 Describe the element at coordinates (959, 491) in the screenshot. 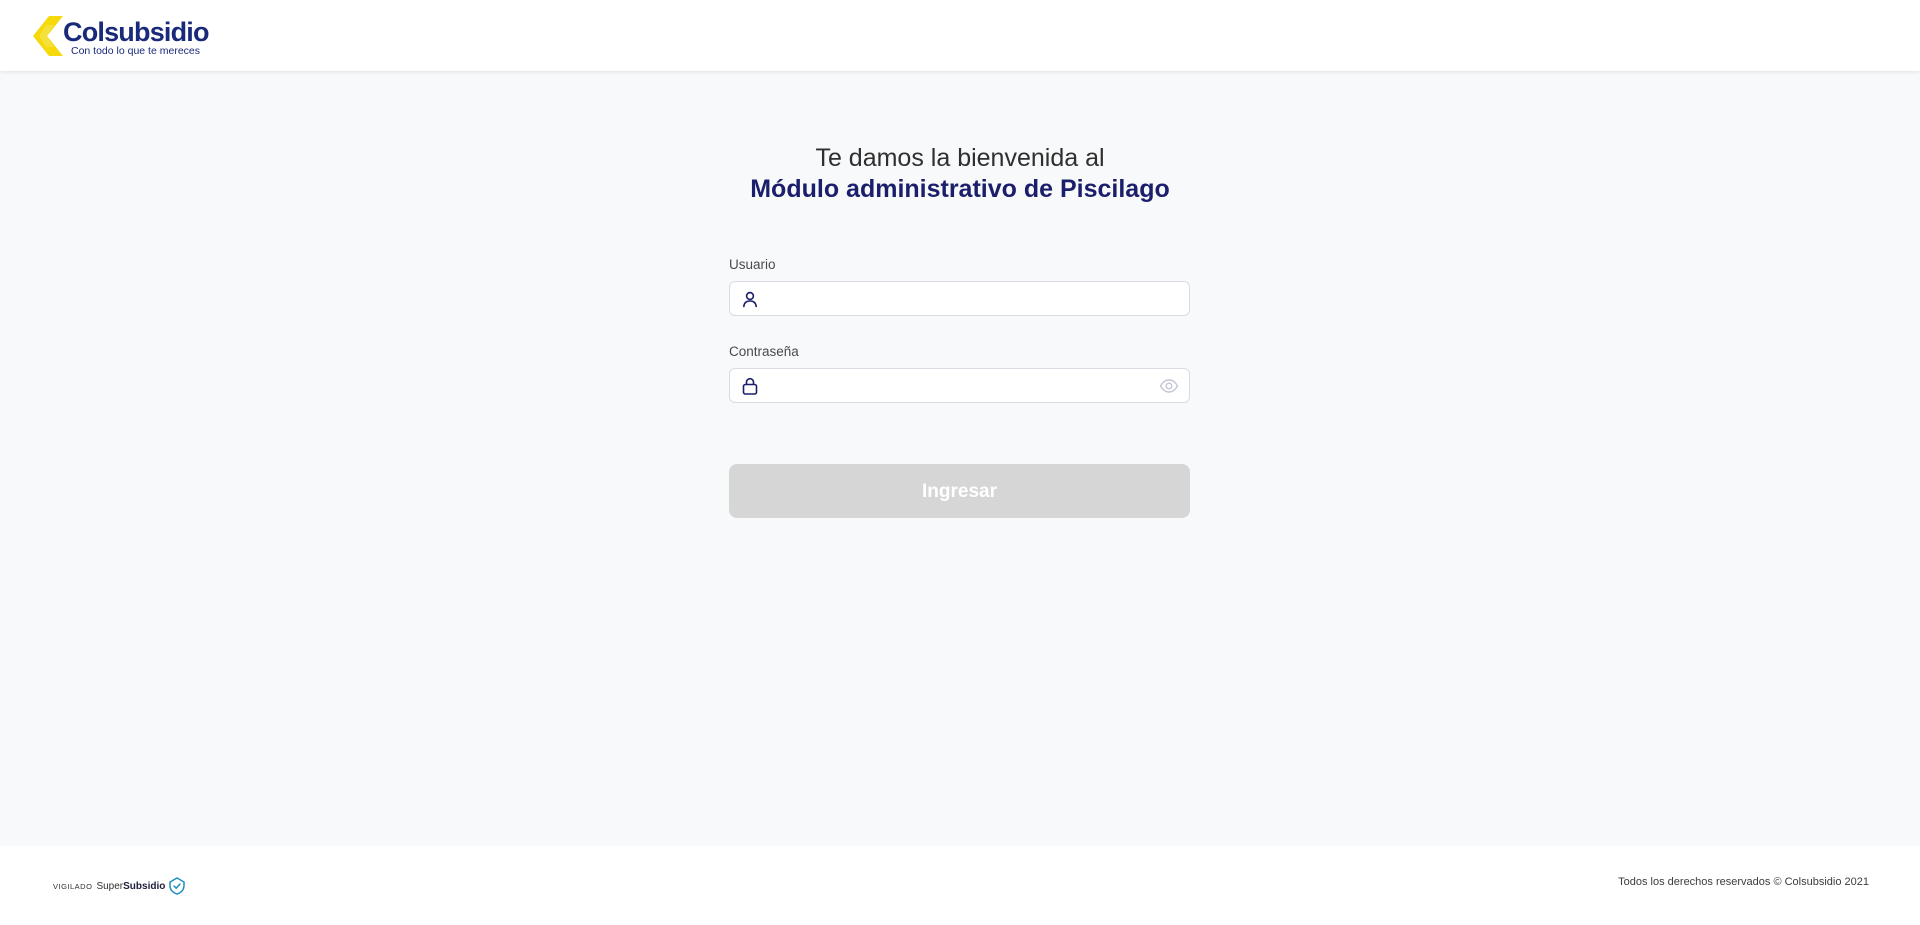

I see `login-button: Ingresar` at that location.